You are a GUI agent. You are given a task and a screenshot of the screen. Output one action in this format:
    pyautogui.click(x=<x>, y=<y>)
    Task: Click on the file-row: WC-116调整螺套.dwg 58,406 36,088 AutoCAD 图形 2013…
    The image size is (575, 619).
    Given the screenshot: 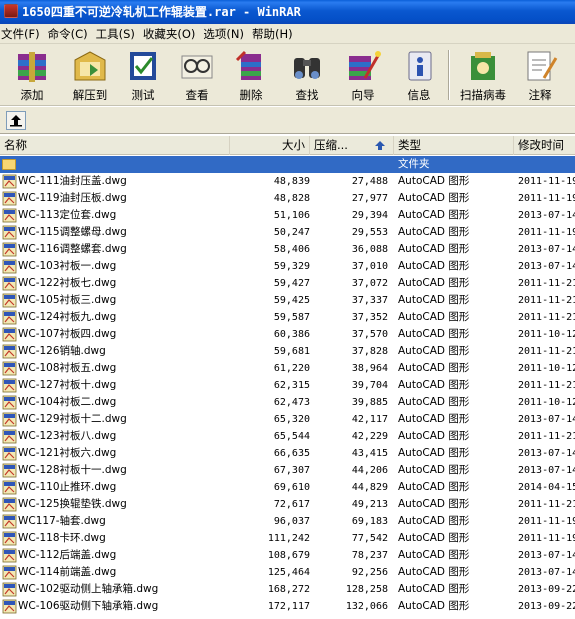 What is the action you would take?
    pyautogui.click(x=287, y=249)
    